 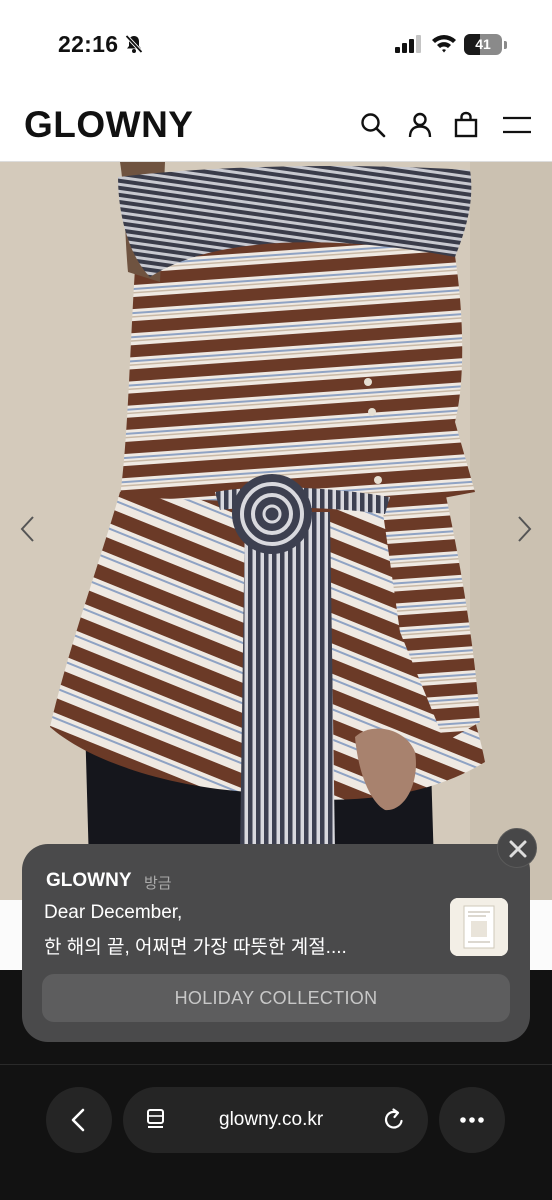 What do you see at coordinates (158, 883) in the screenshot?
I see `notification-time: 방금` at bounding box center [158, 883].